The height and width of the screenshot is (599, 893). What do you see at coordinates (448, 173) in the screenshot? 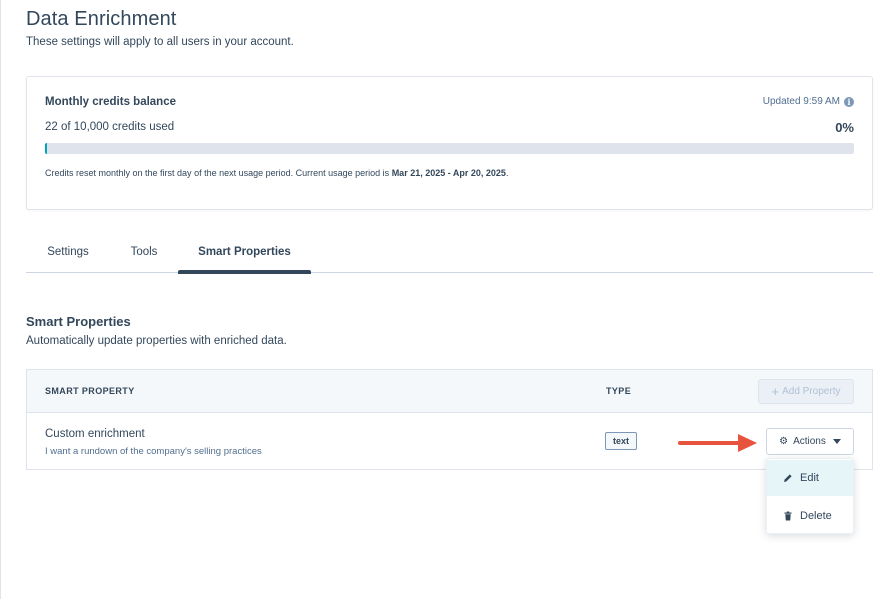
I see `usage-period: Mar 21, 2025 - Apr 20, 2025` at bounding box center [448, 173].